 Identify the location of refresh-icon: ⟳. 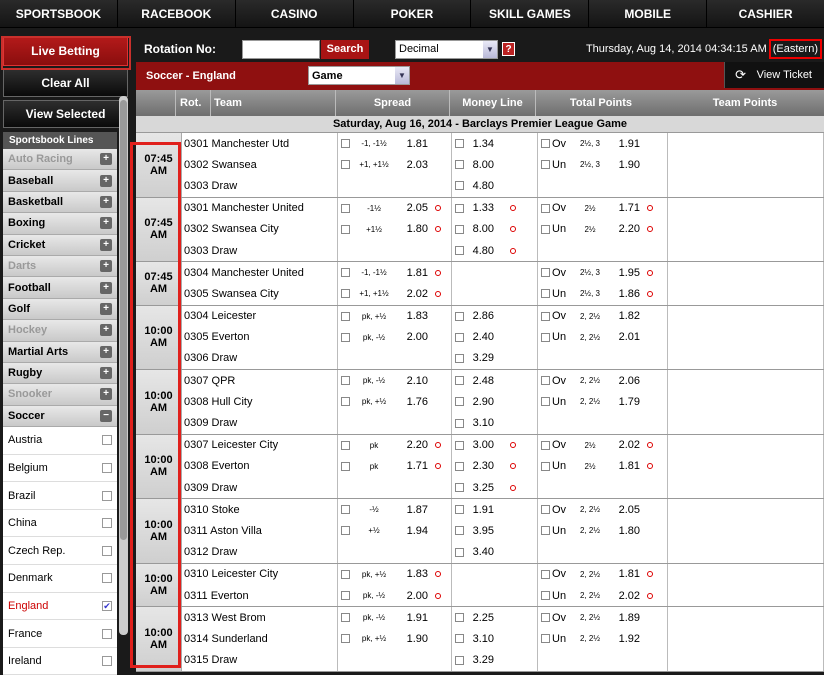
(741, 75).